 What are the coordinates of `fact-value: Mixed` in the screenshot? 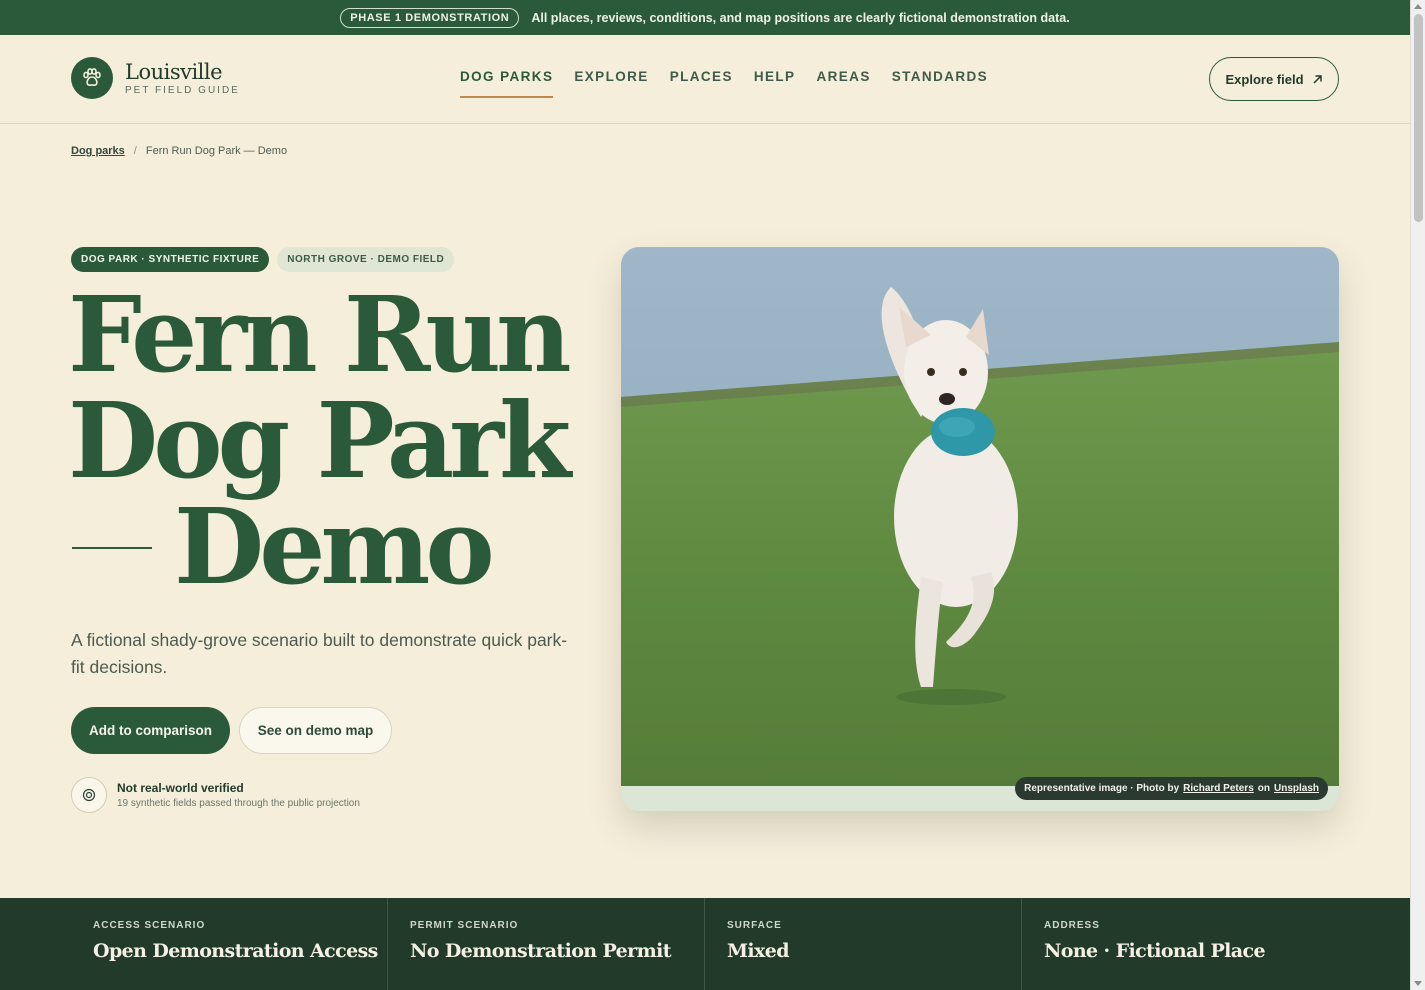 It's located at (758, 951).